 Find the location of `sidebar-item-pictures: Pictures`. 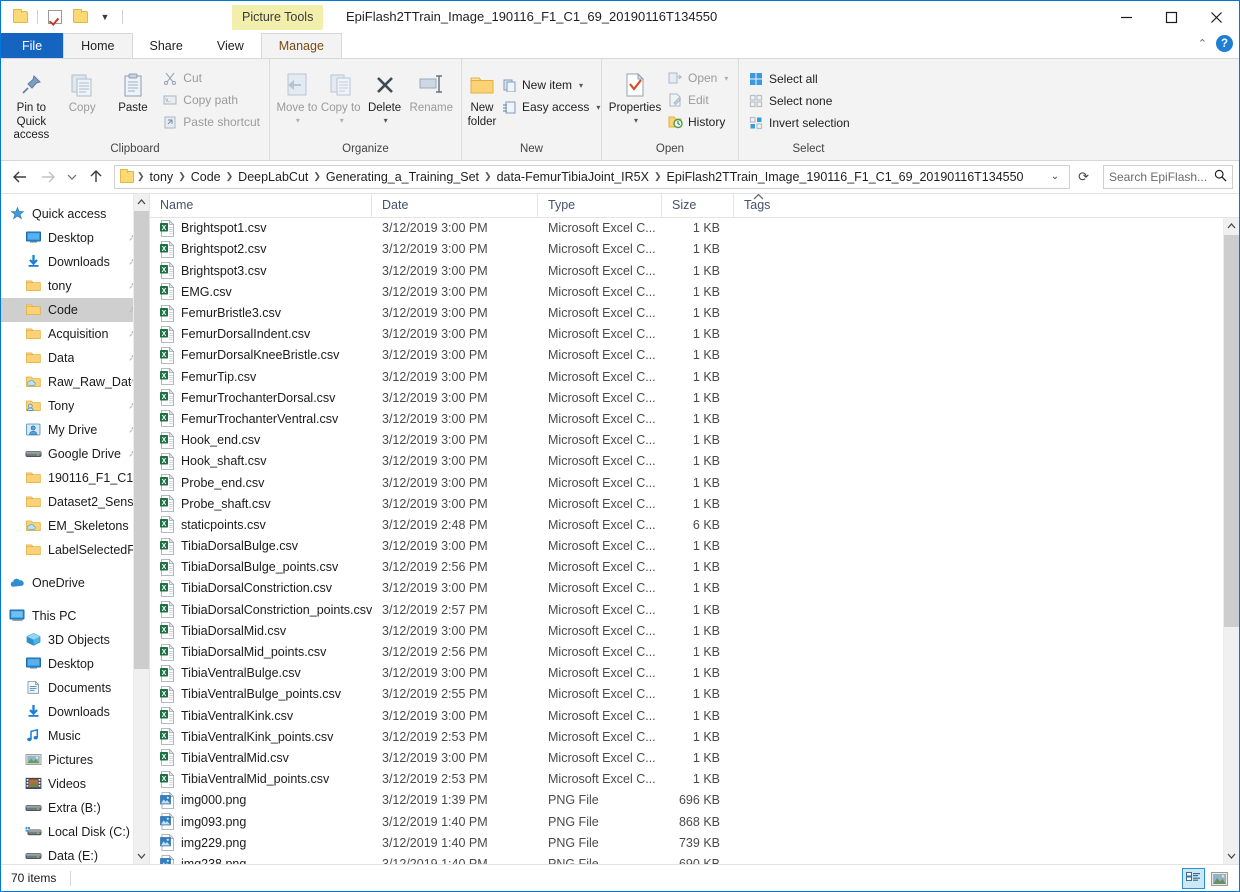

sidebar-item-pictures: Pictures is located at coordinates (75, 760).